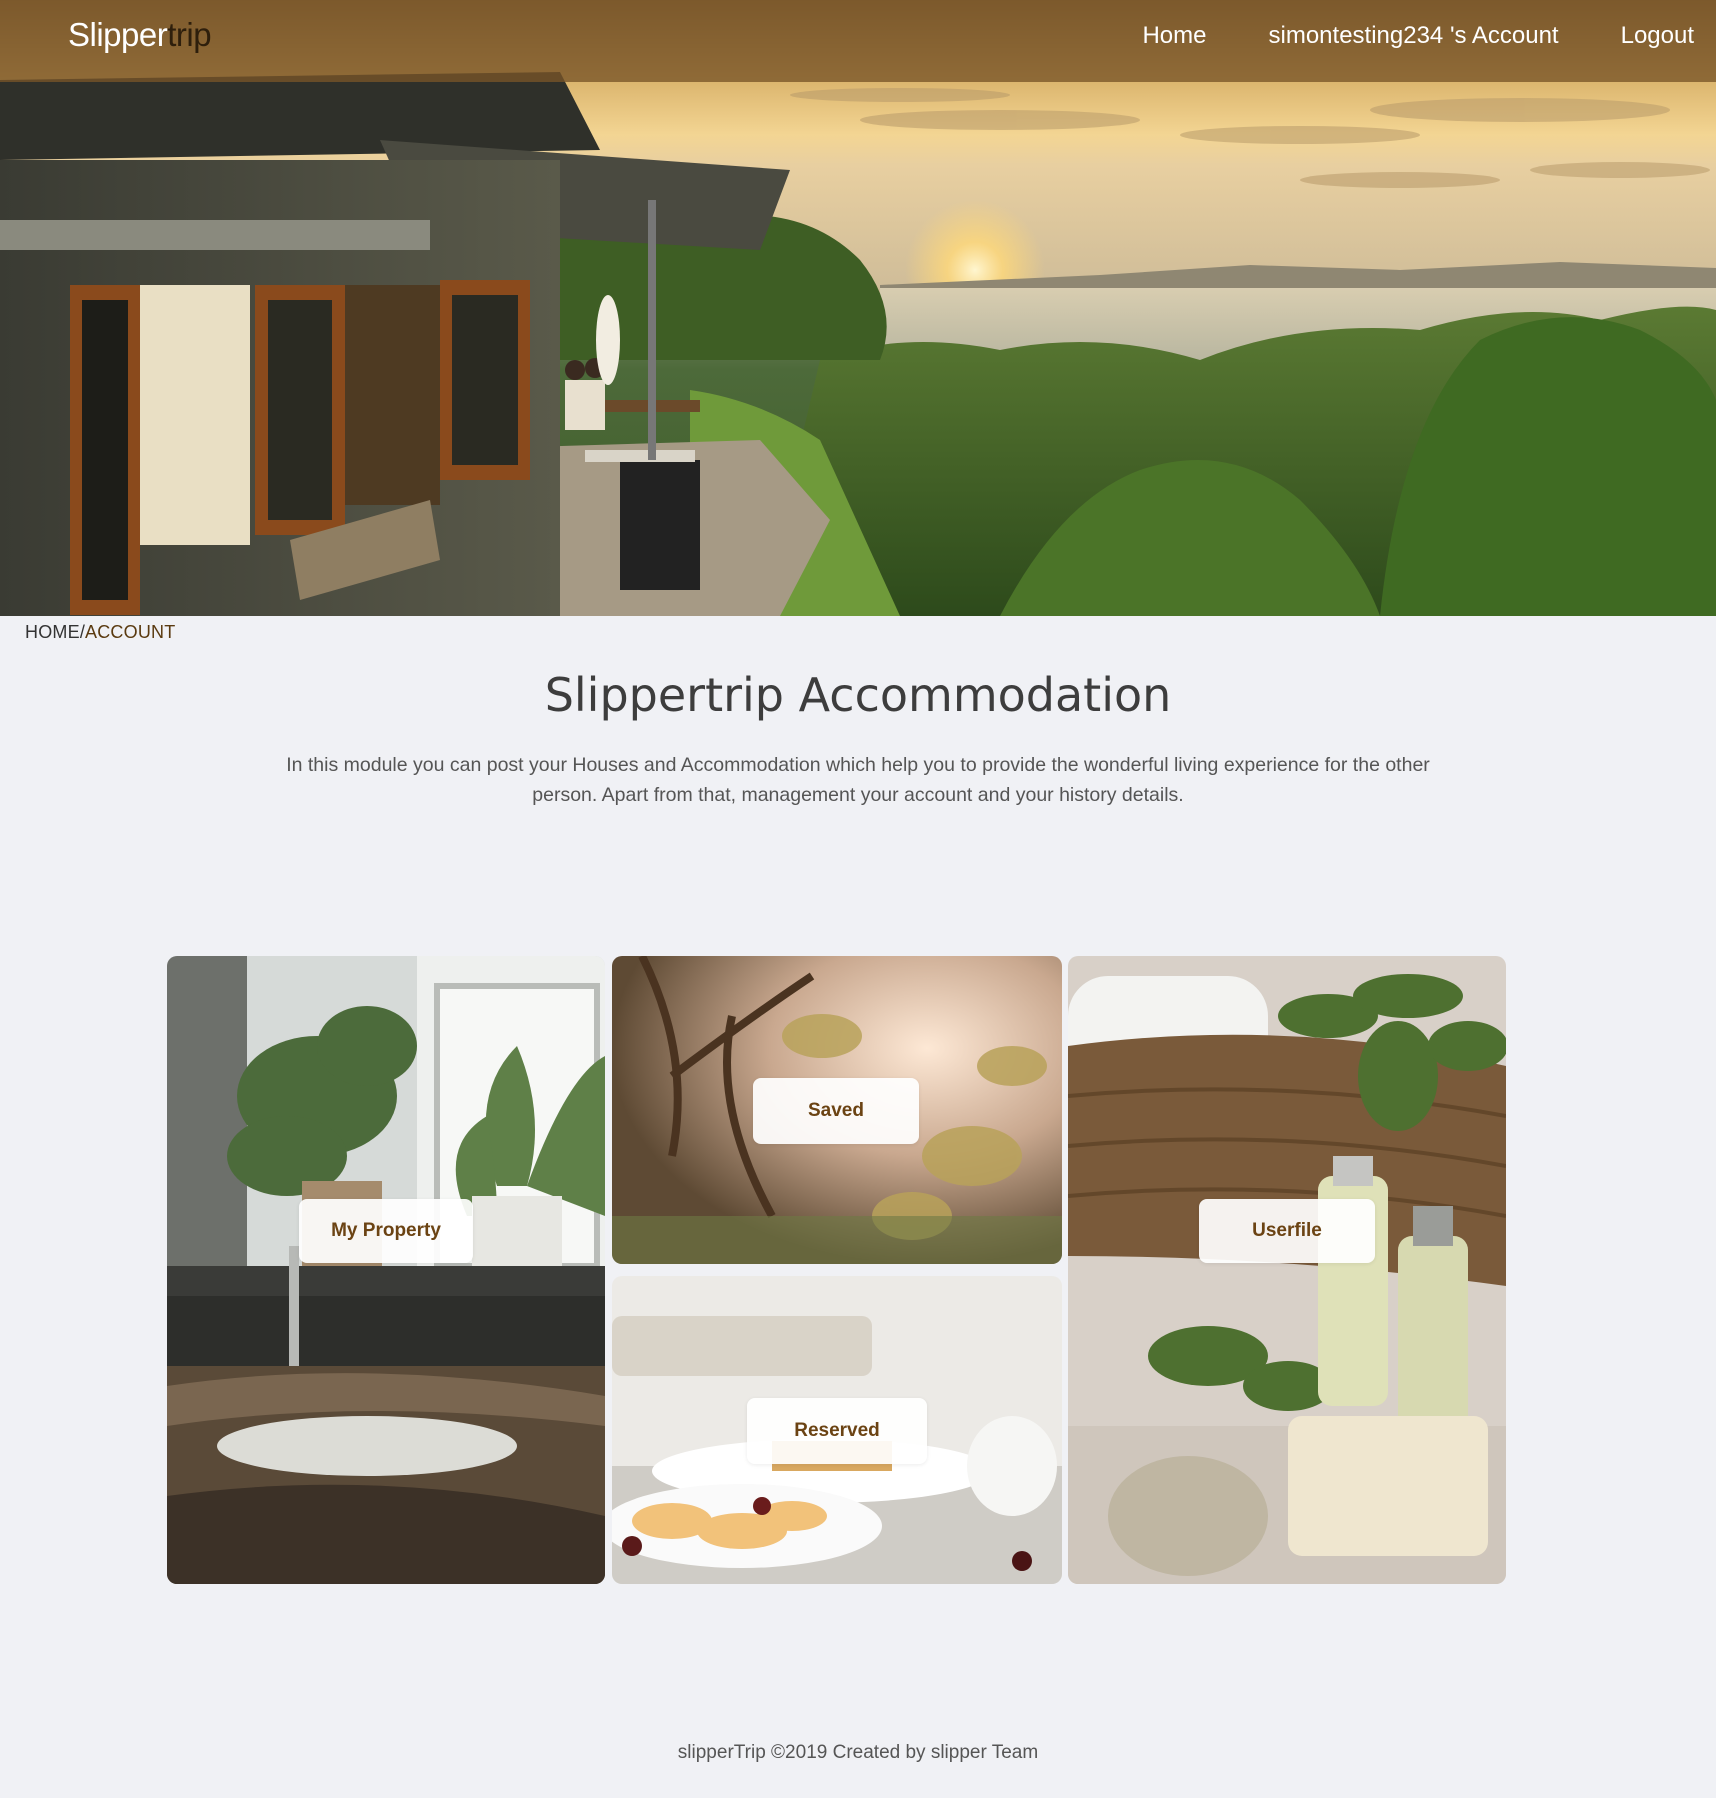 The height and width of the screenshot is (1798, 1716). I want to click on tile-reserved-label: Reserved, so click(837, 1431).